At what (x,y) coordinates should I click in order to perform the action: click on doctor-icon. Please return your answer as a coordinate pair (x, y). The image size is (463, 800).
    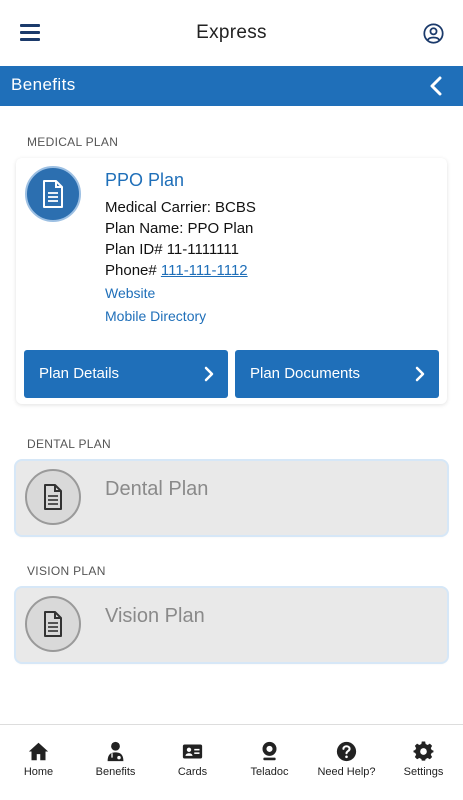
    Looking at the image, I should click on (115, 751).